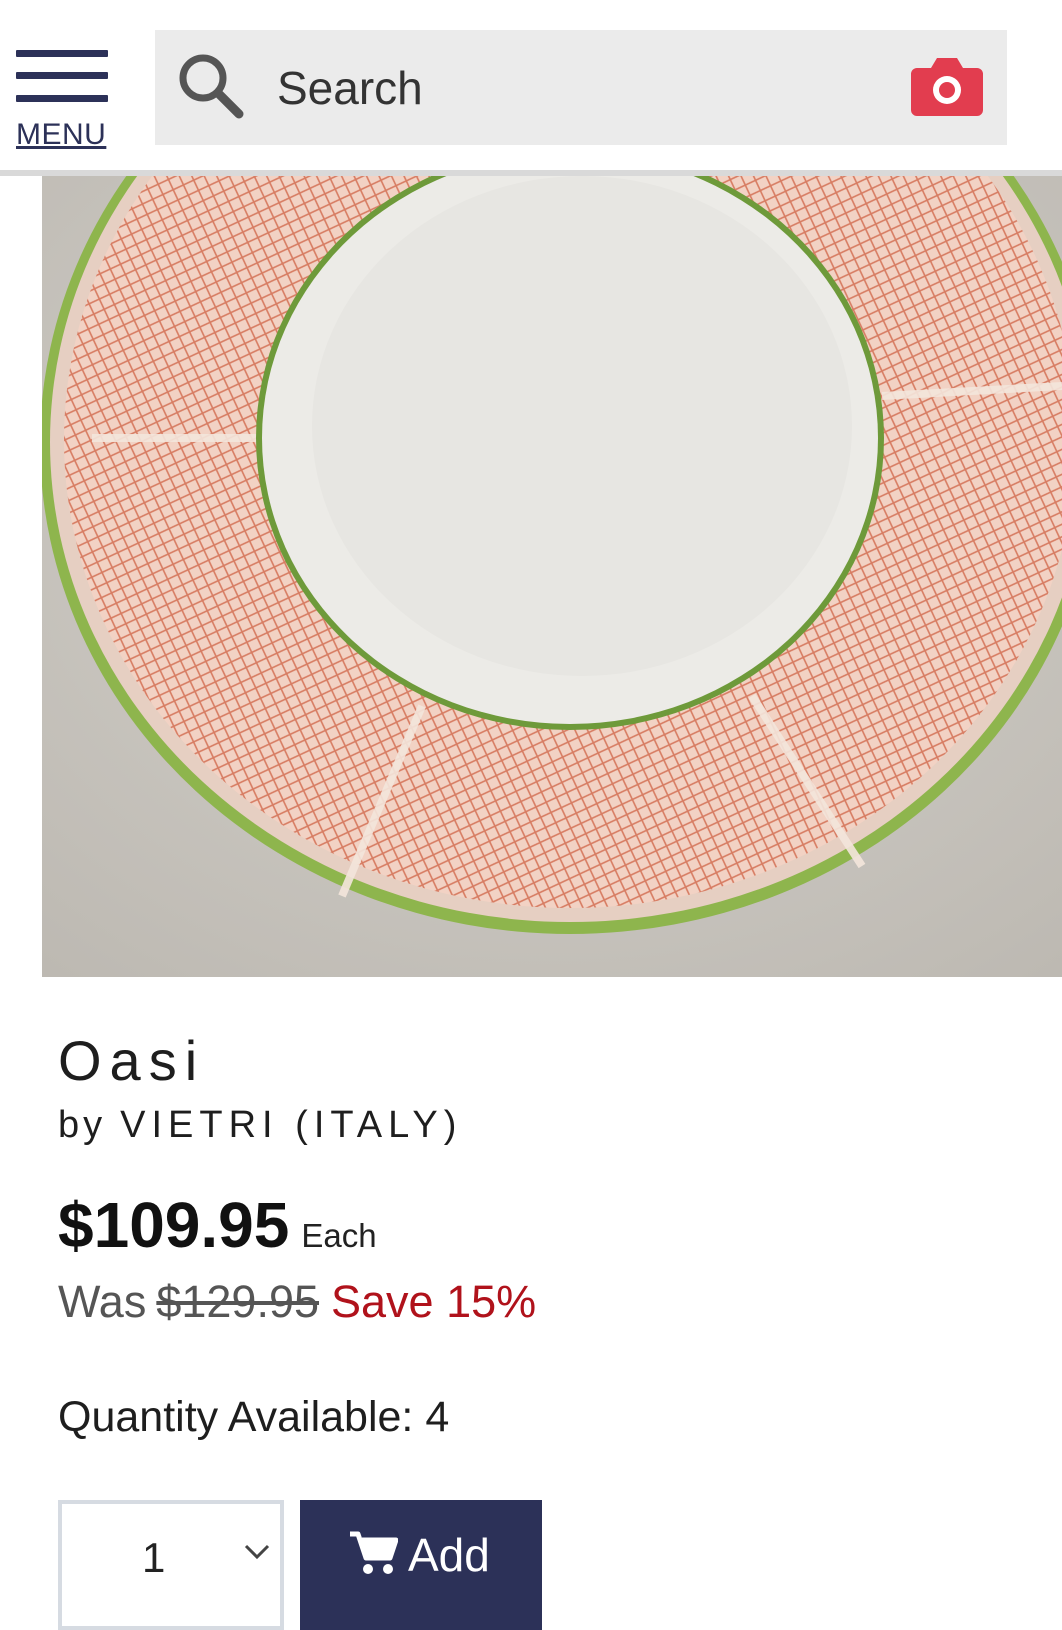  I want to click on chevron-down-icon, so click(257, 1552).